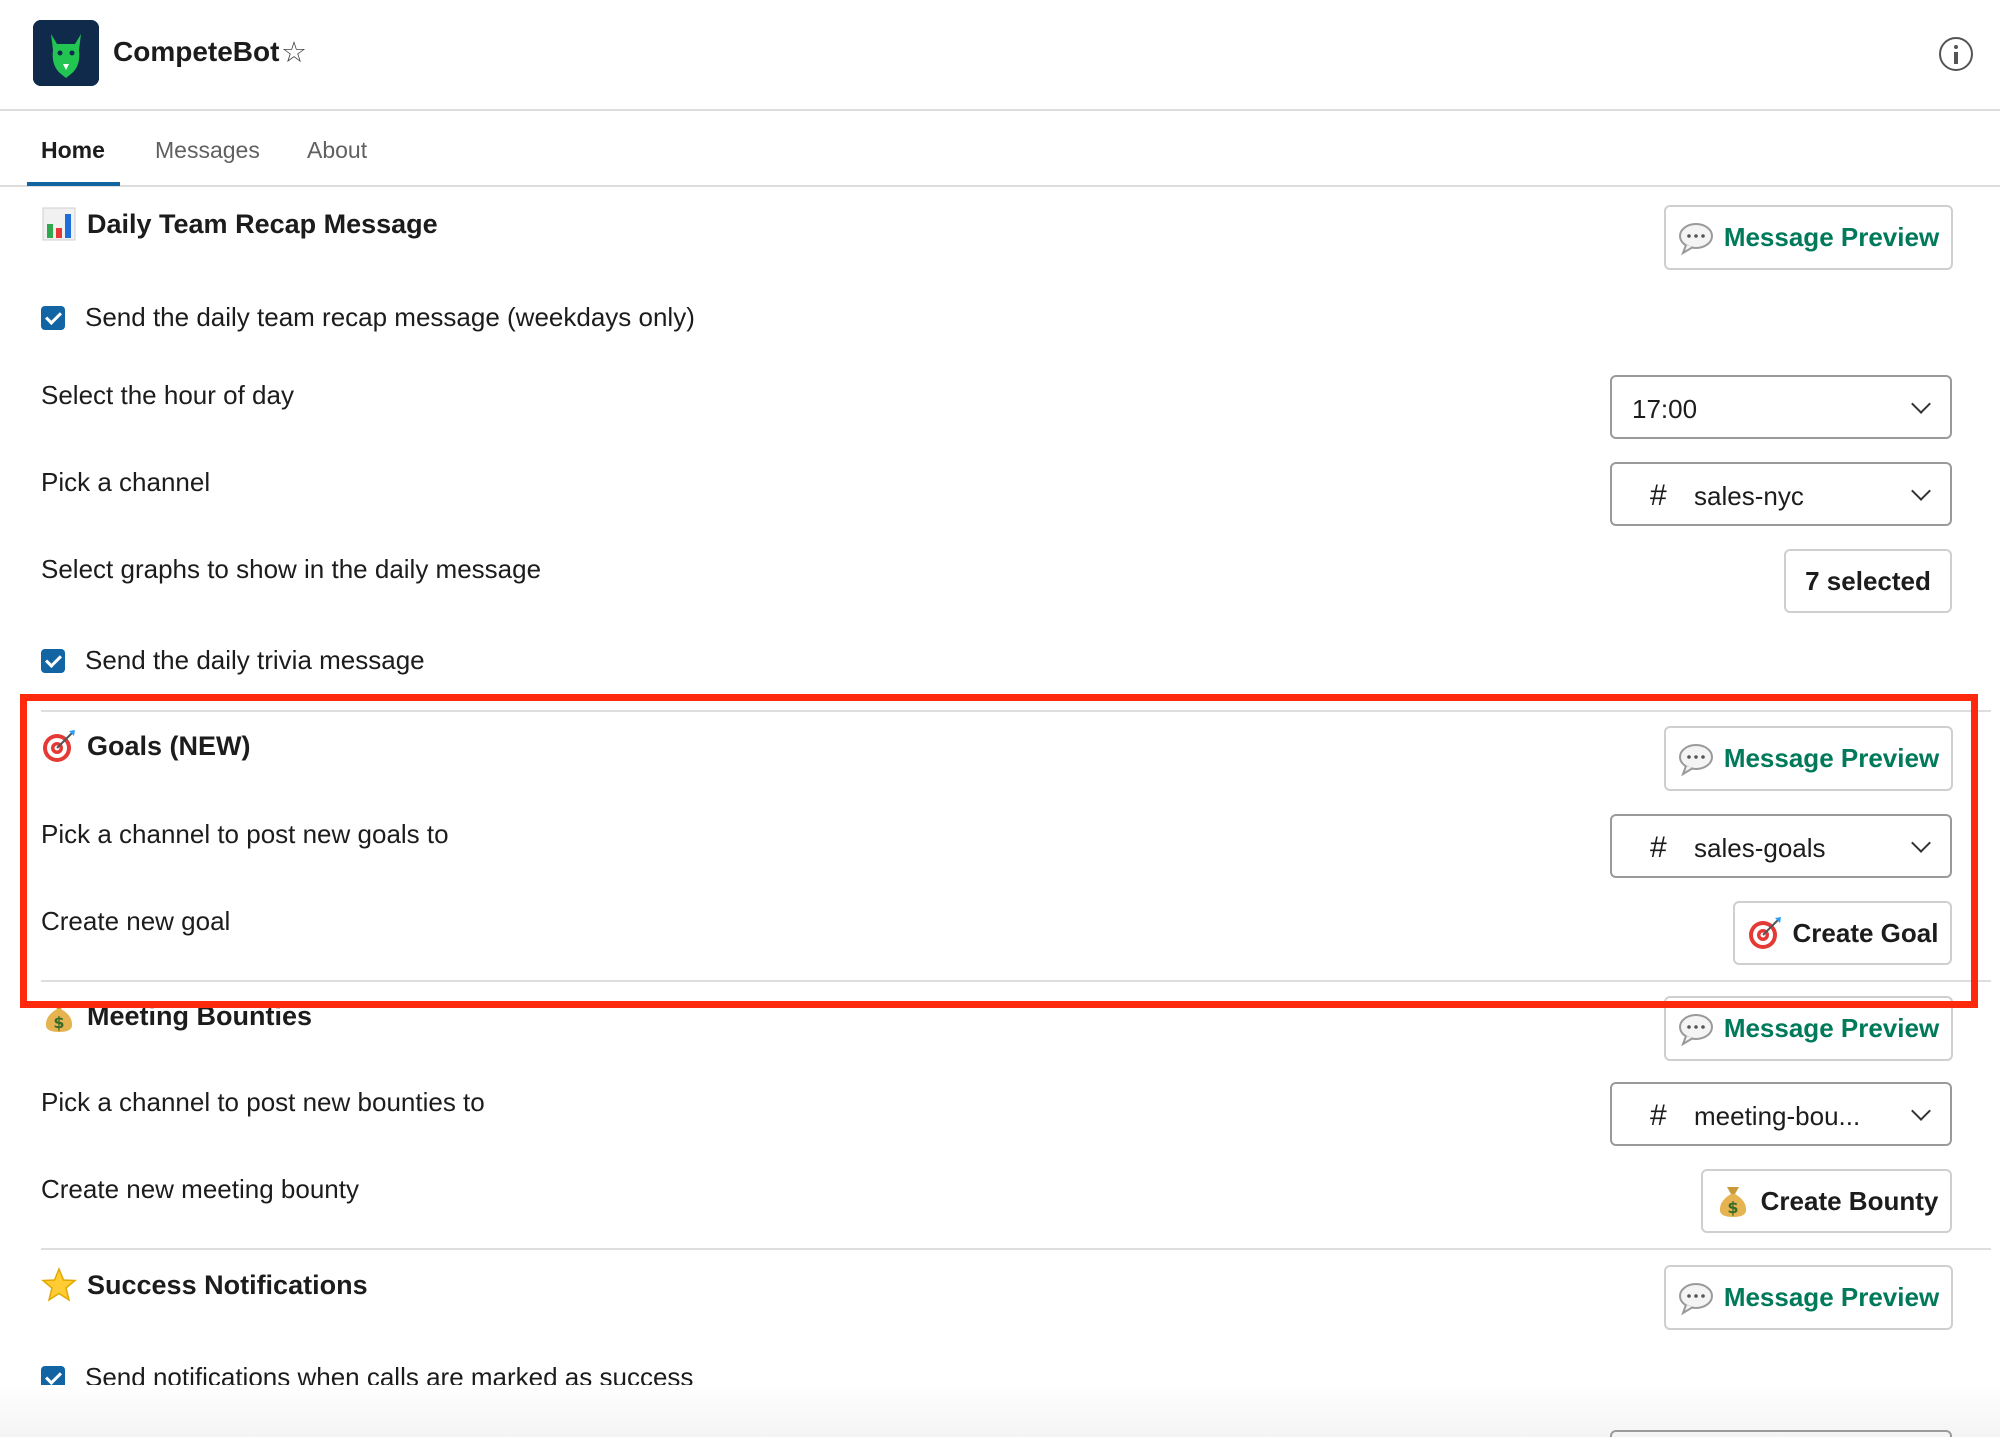  Describe the element at coordinates (262, 223) in the screenshot. I see `recap-title-text: Daily Team Recap Message` at that location.